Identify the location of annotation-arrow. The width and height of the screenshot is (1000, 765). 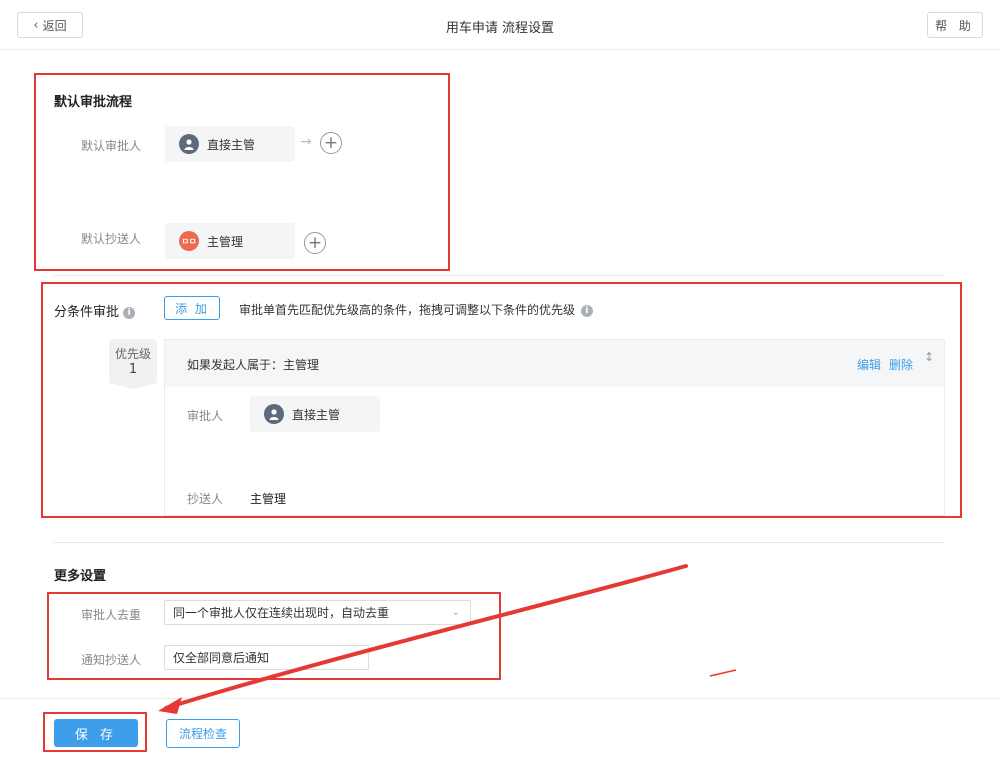
(447, 639).